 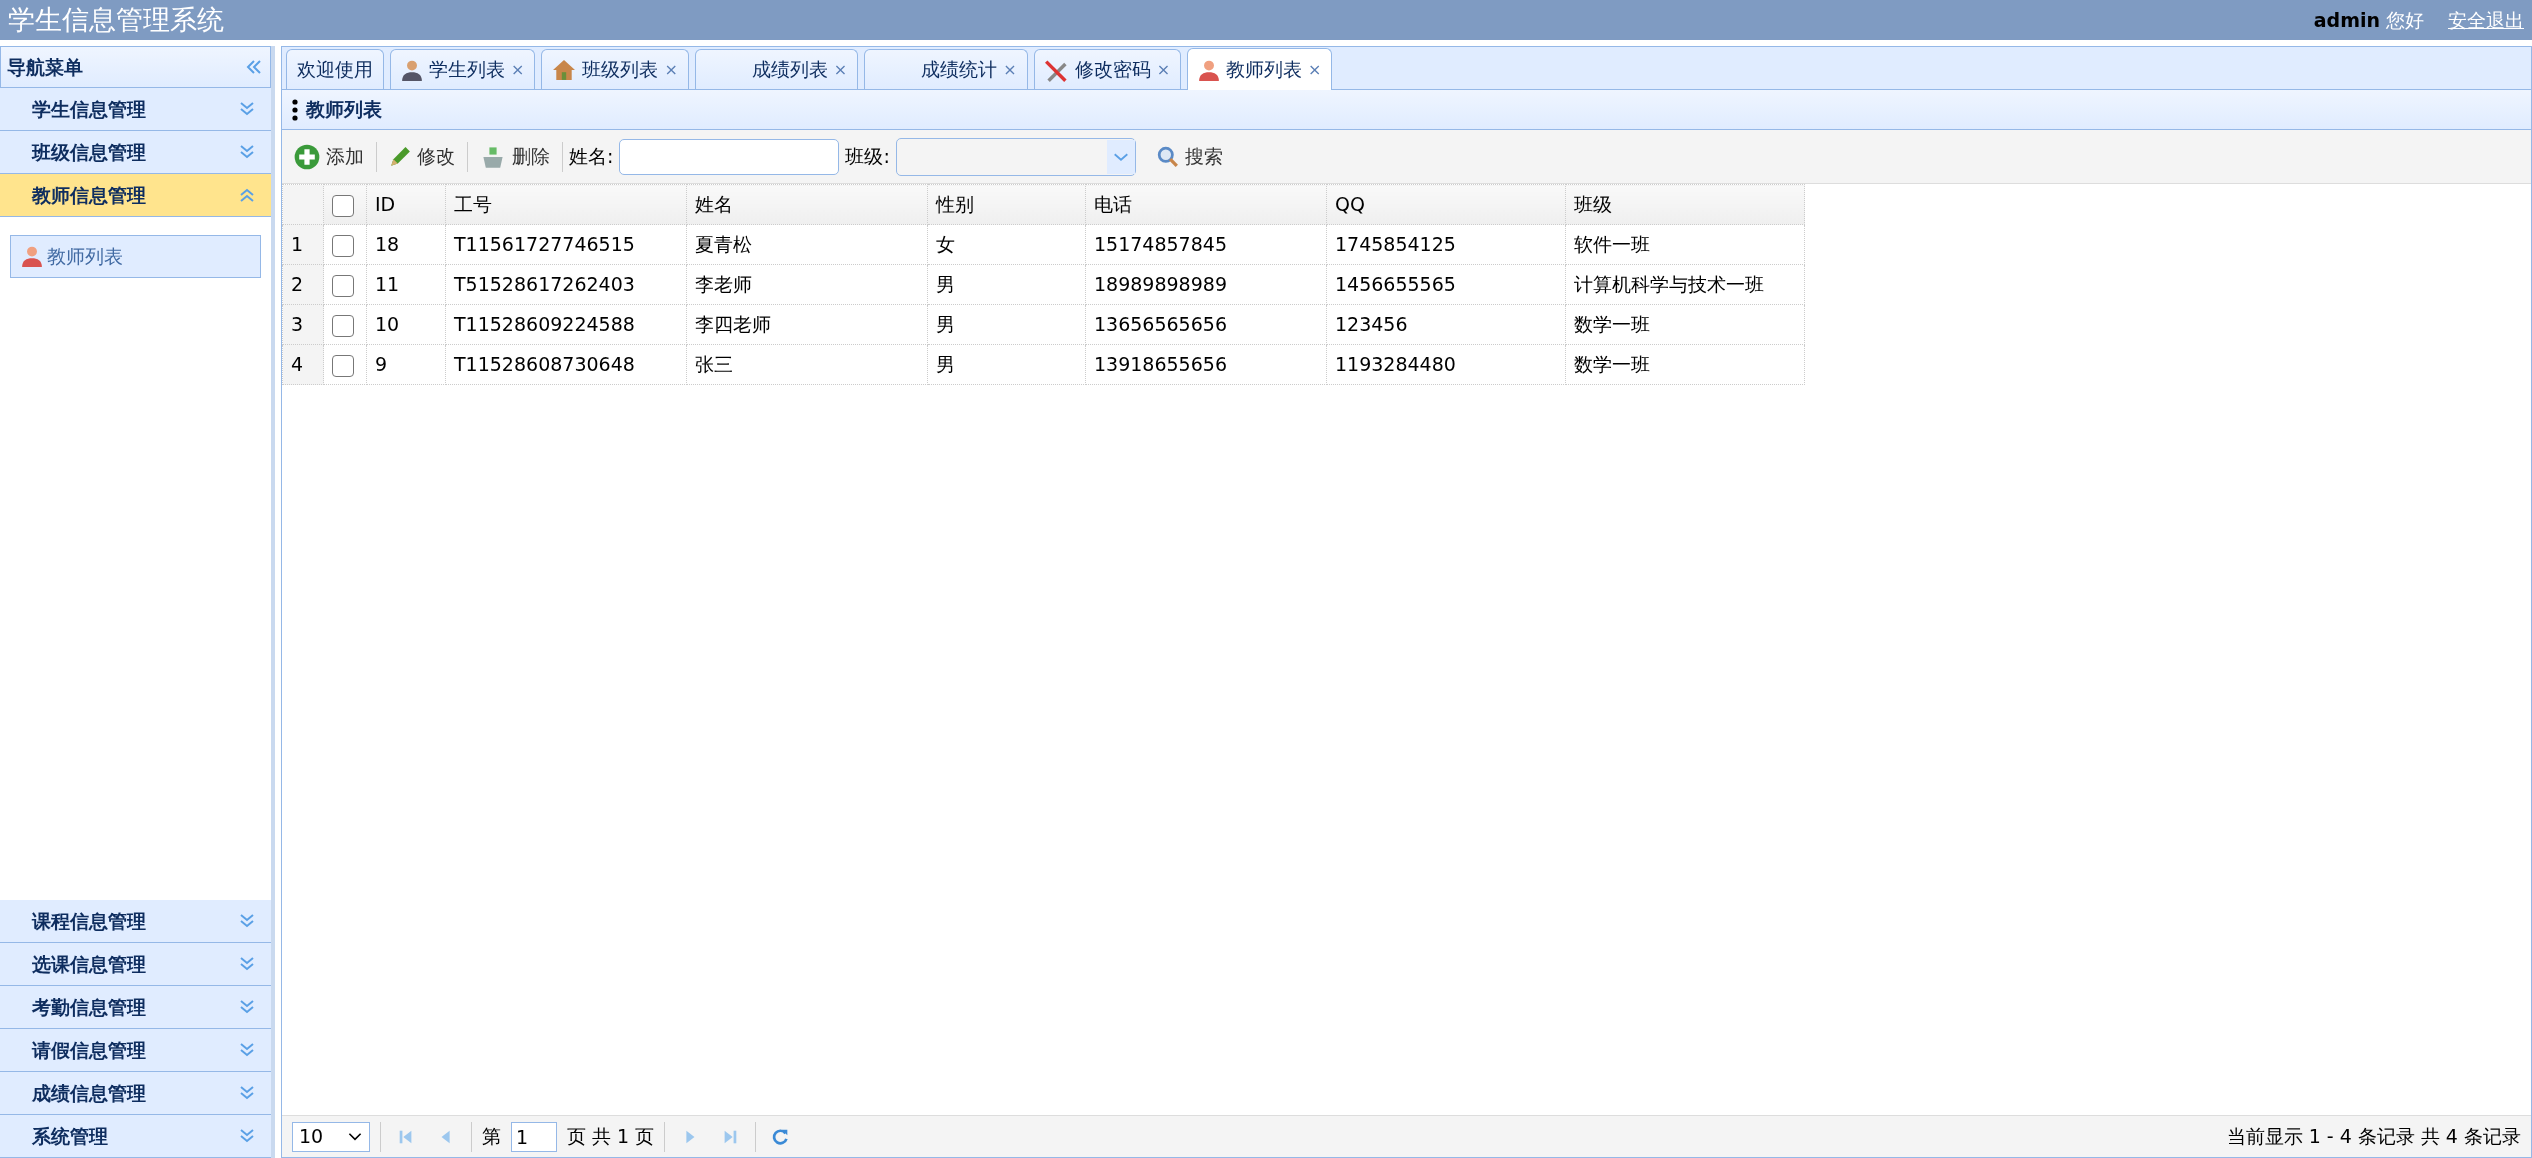 What do you see at coordinates (1190, 156) in the screenshot?
I see `search-button: 搜索` at bounding box center [1190, 156].